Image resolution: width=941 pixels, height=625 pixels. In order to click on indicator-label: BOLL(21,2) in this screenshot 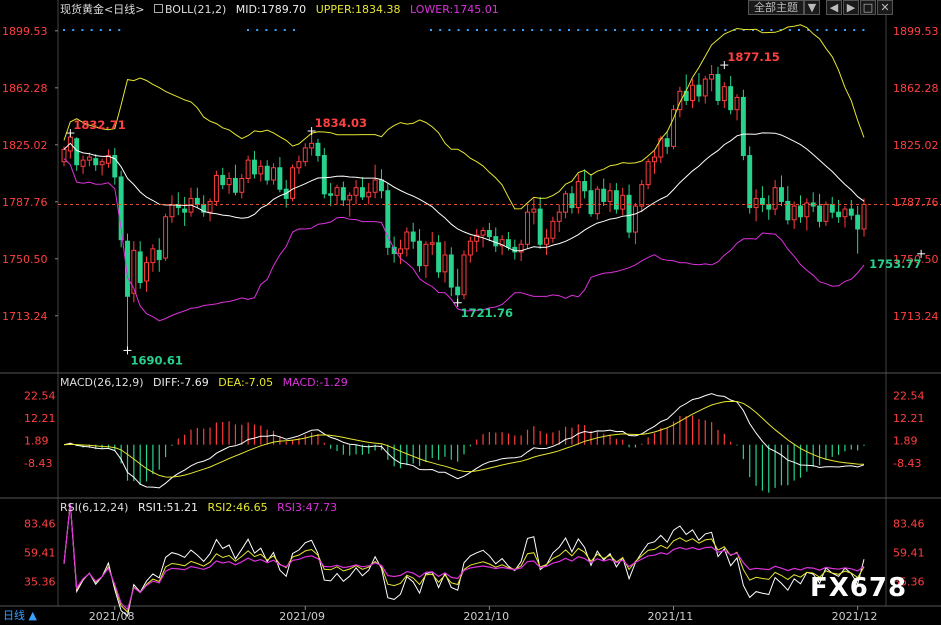, I will do `click(195, 9)`.